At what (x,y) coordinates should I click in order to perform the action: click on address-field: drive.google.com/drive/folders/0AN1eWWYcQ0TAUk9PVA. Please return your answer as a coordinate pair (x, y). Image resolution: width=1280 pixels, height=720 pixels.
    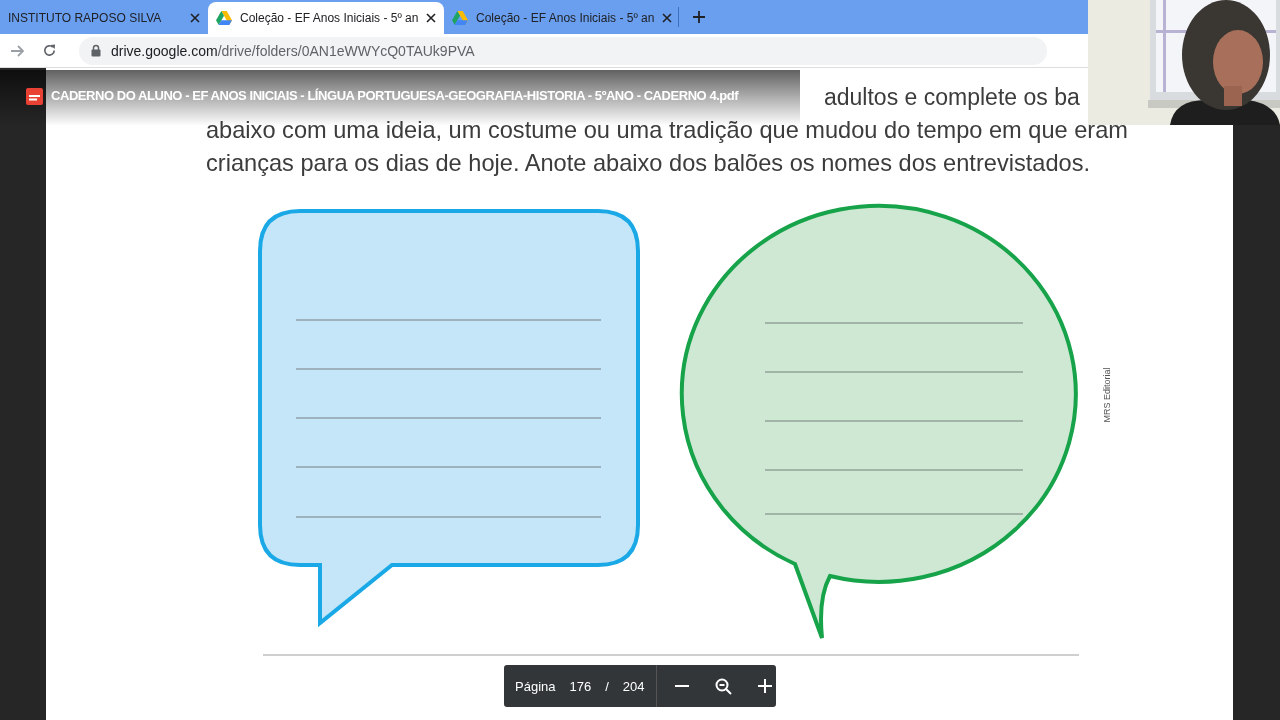
    Looking at the image, I should click on (563, 50).